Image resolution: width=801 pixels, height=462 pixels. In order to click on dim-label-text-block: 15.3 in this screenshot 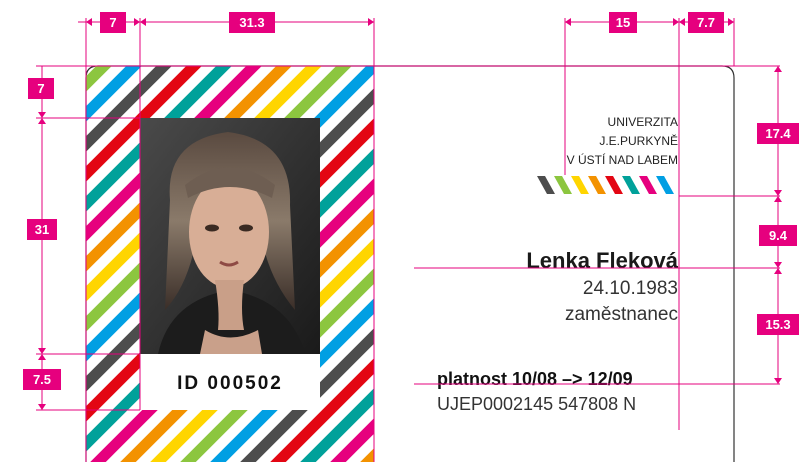, I will do `click(778, 324)`.